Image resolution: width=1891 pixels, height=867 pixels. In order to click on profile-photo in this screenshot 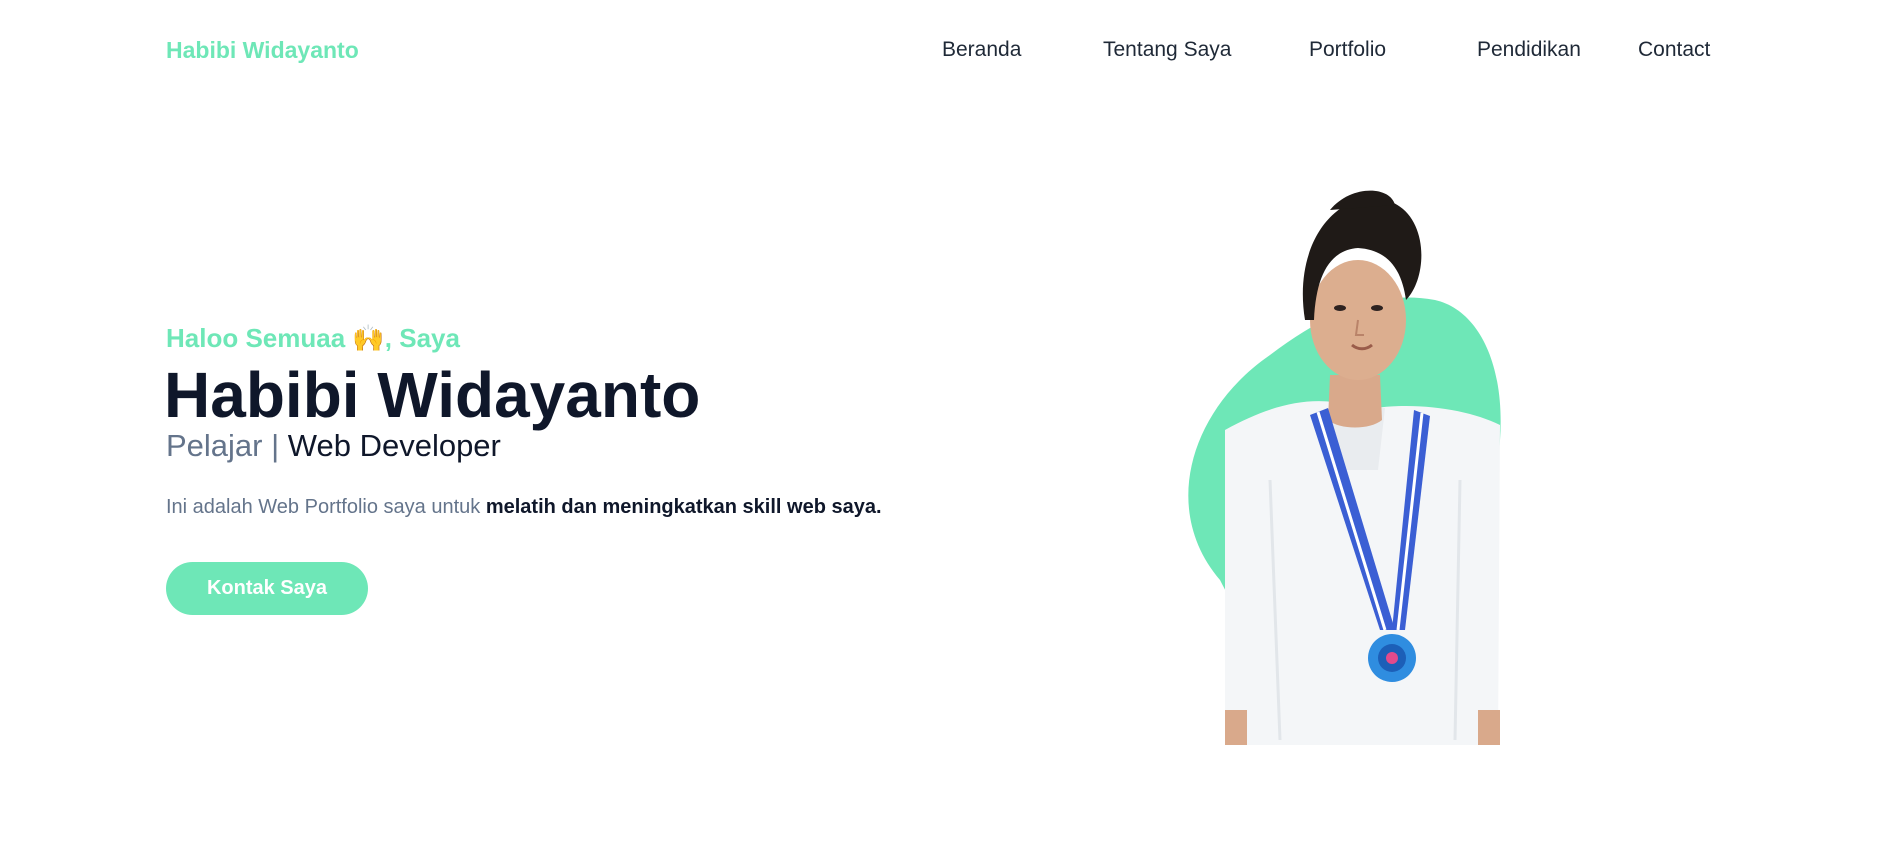, I will do `click(1344, 467)`.